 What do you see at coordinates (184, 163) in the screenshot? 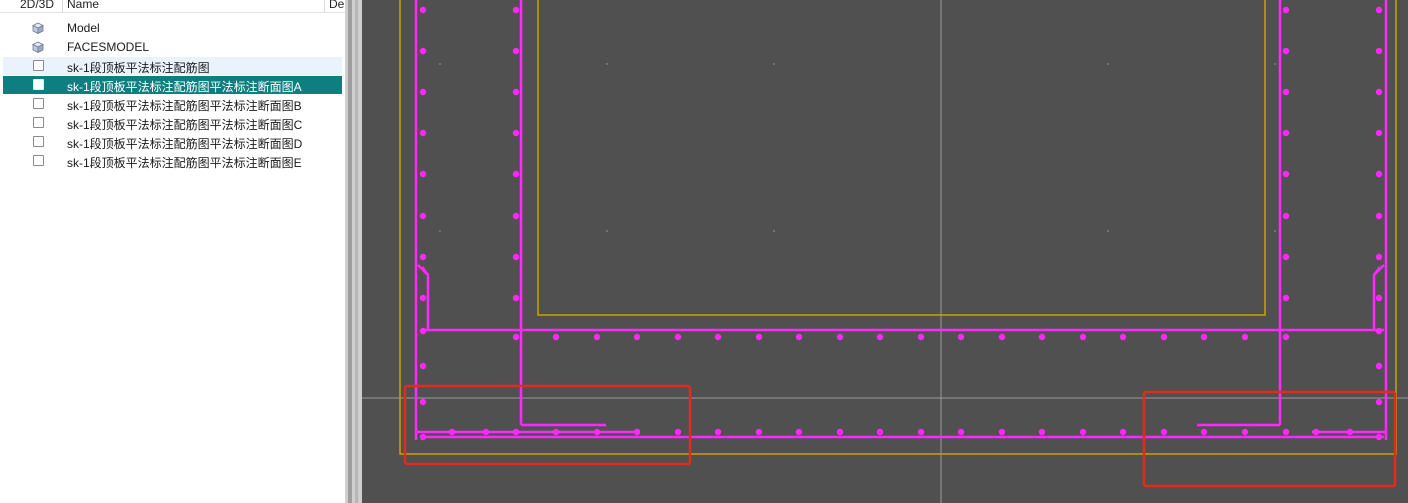
I see `list-item-label: sk-1段顶板平法标注配筋图平法标注断面图E` at bounding box center [184, 163].